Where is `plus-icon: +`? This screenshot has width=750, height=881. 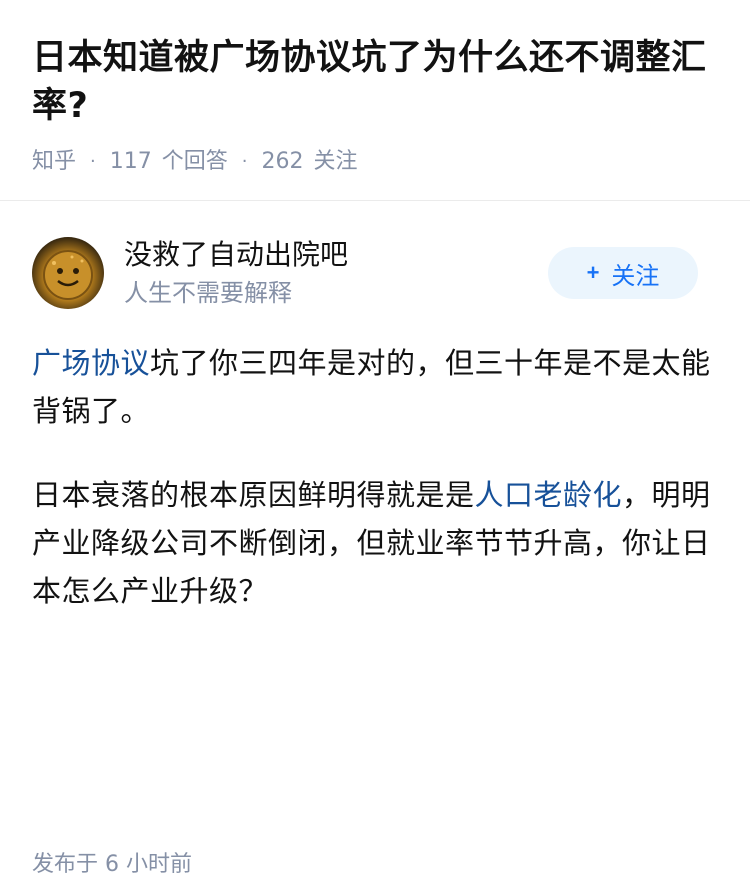
plus-icon: + is located at coordinates (593, 272).